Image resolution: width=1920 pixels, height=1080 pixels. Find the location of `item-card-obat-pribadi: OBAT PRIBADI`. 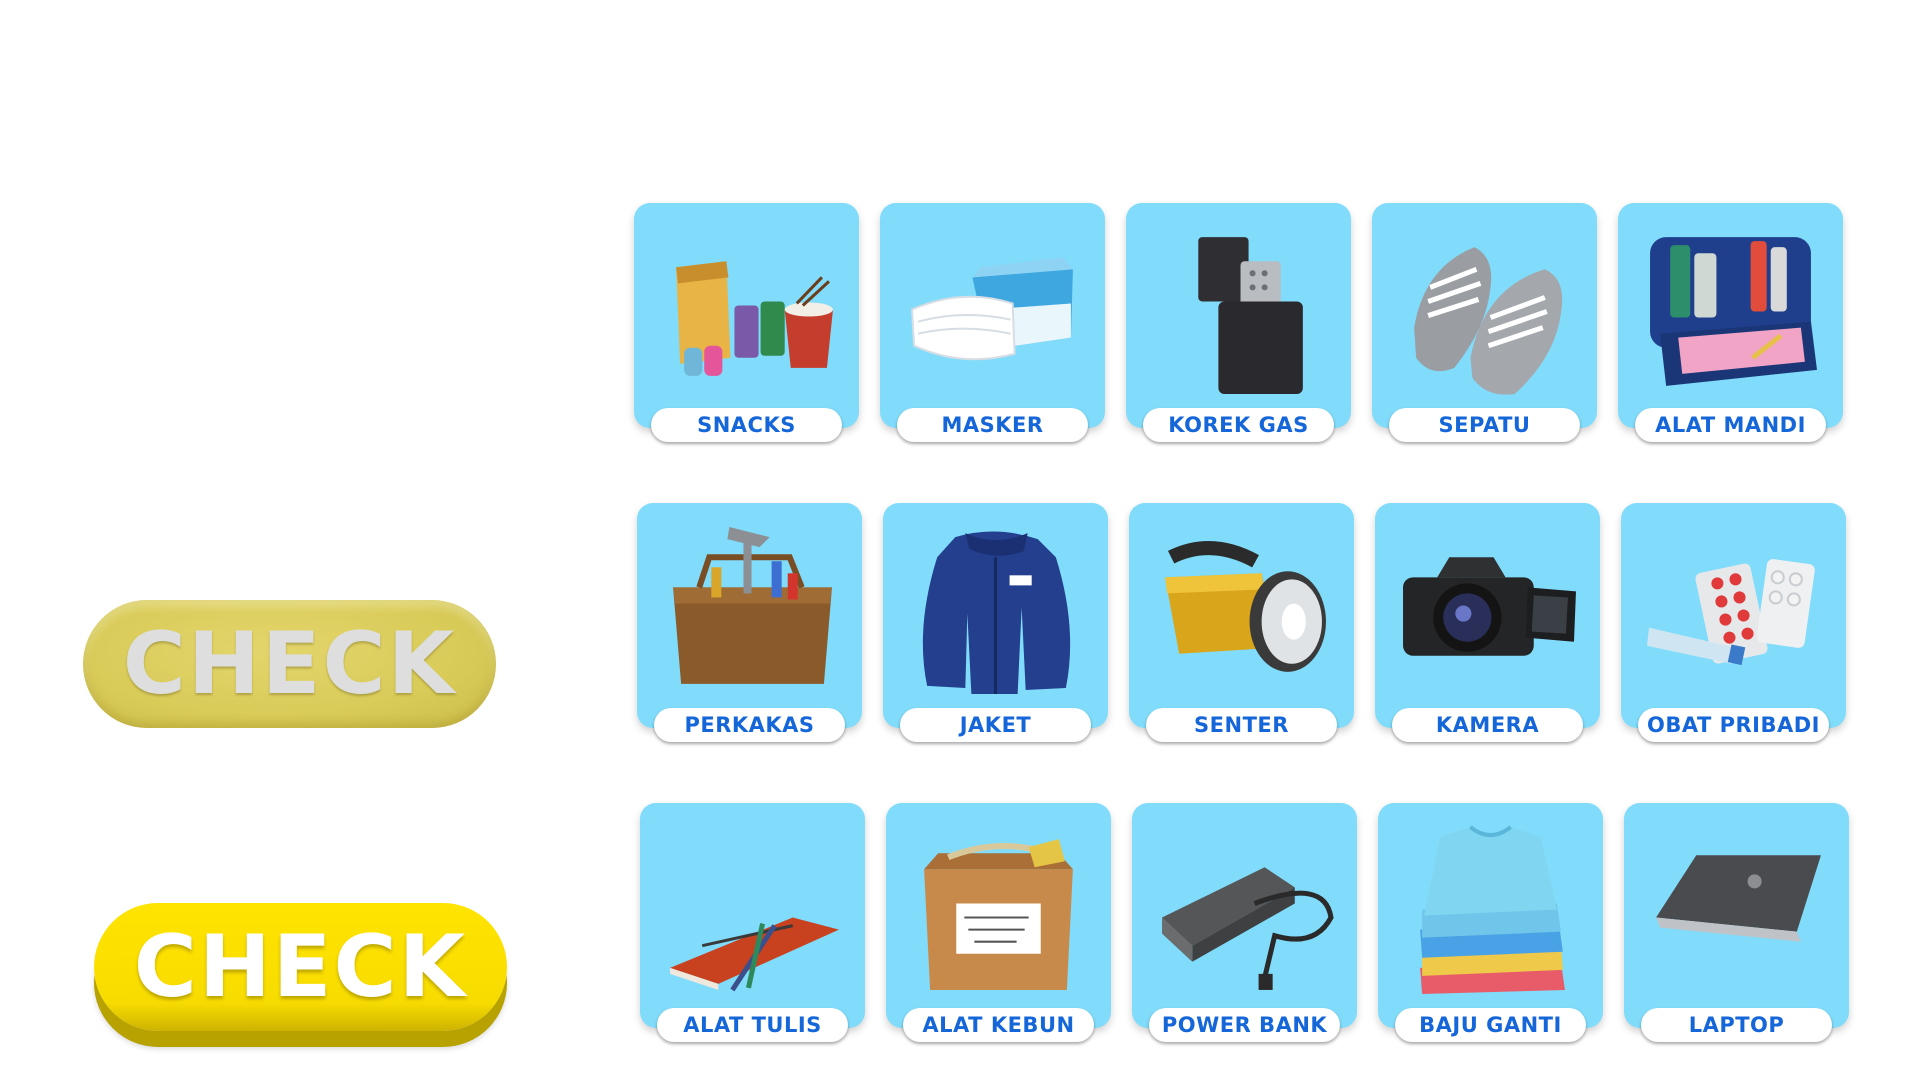

item-card-obat-pribadi: OBAT PRIBADI is located at coordinates (1733, 622).